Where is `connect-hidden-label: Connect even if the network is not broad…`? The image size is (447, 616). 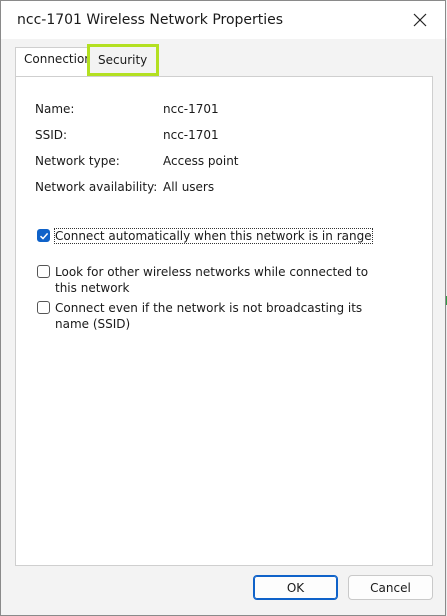
connect-hidden-label: Connect even if the network is not broad… is located at coordinates (209, 316).